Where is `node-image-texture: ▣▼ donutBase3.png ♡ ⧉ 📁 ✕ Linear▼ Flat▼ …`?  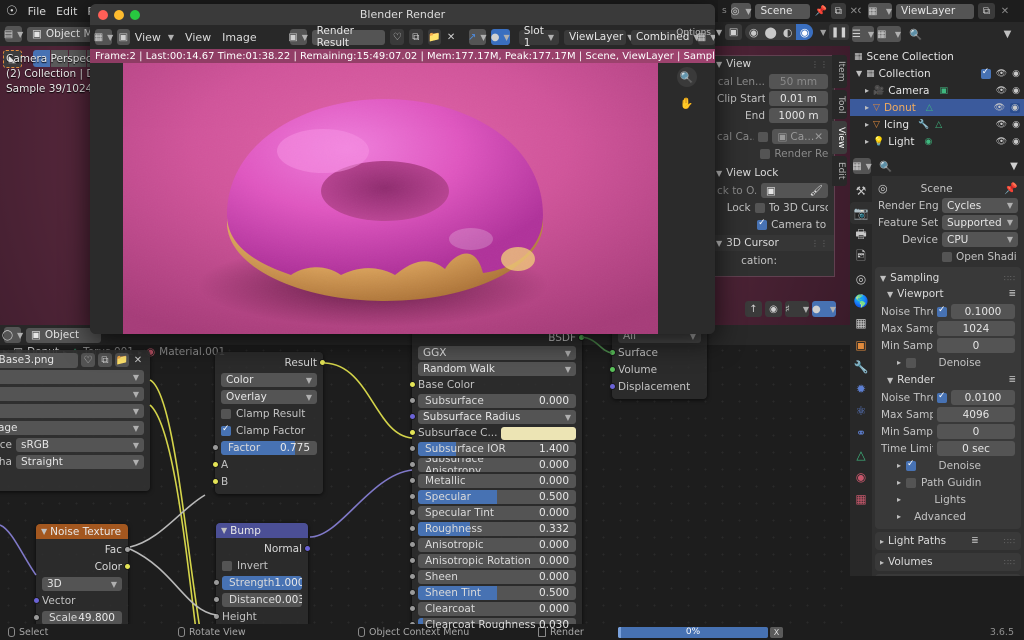 node-image-texture: ▣▼ donutBase3.png ♡ ⧉ 📁 ✕ Linear▼ Flat▼ … is located at coordinates (75, 420).